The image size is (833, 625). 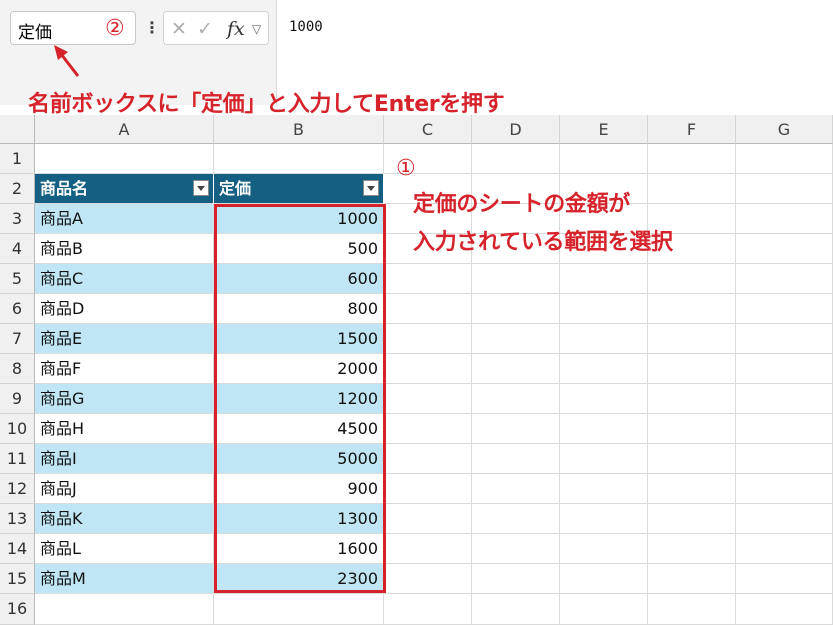 I want to click on column-header-a: A, so click(x=124, y=129).